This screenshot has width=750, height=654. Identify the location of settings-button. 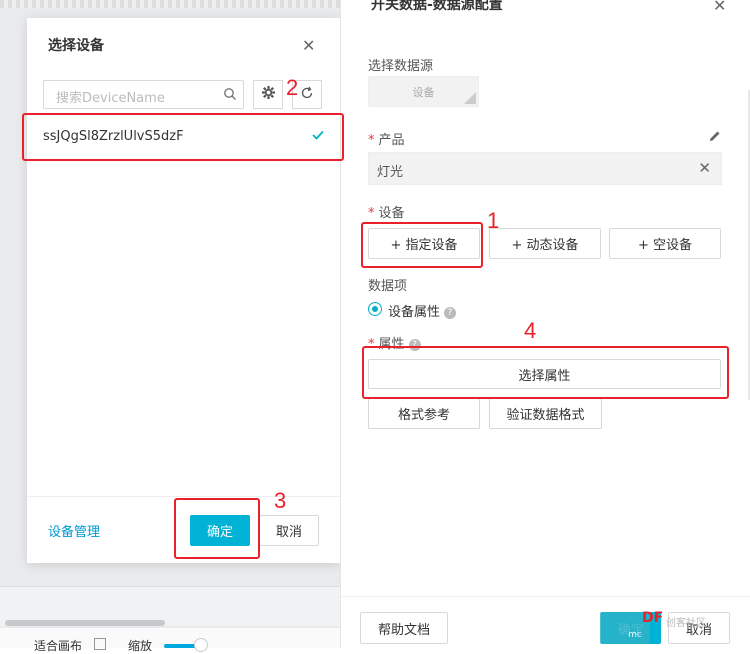
(268, 94).